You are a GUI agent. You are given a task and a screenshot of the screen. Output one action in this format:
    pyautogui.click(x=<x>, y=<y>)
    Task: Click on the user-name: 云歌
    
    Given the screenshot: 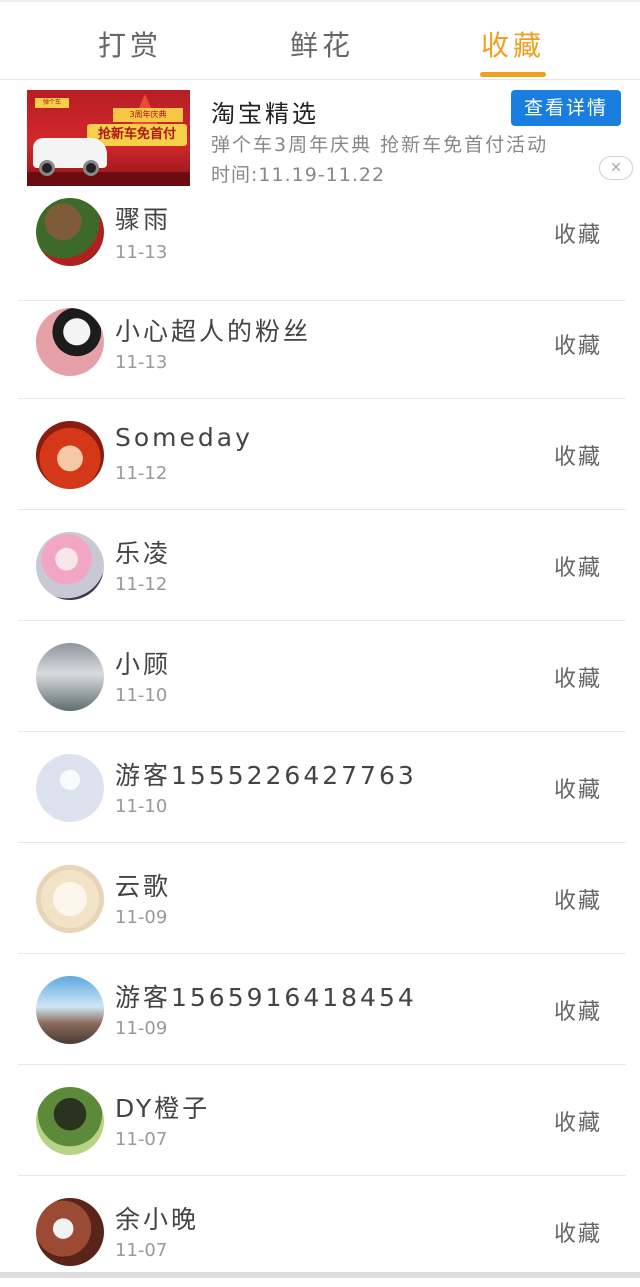 What is the action you would take?
    pyautogui.click(x=143, y=886)
    